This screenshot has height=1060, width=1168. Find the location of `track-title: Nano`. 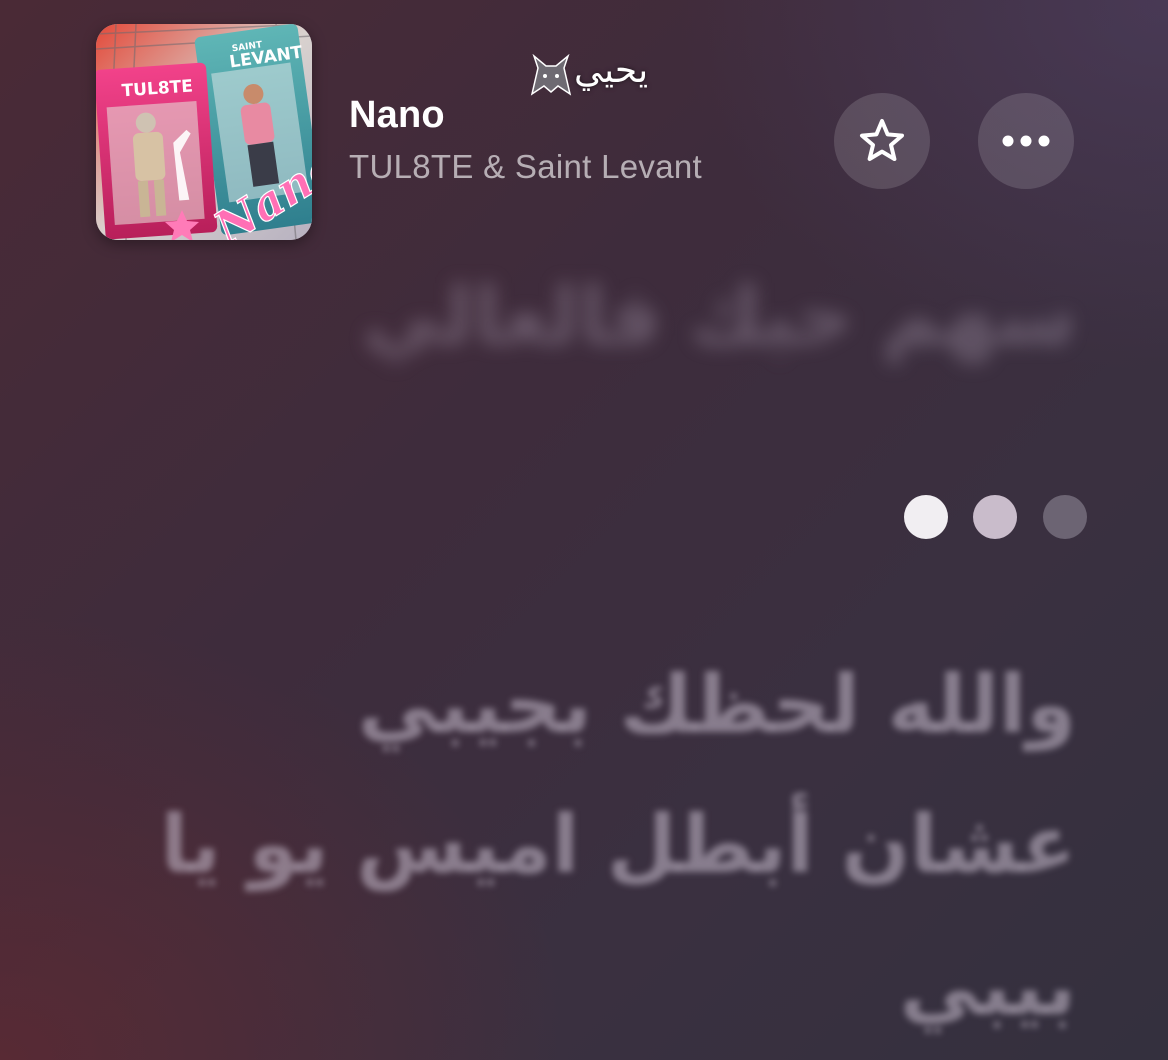

track-title: Nano is located at coordinates (397, 115).